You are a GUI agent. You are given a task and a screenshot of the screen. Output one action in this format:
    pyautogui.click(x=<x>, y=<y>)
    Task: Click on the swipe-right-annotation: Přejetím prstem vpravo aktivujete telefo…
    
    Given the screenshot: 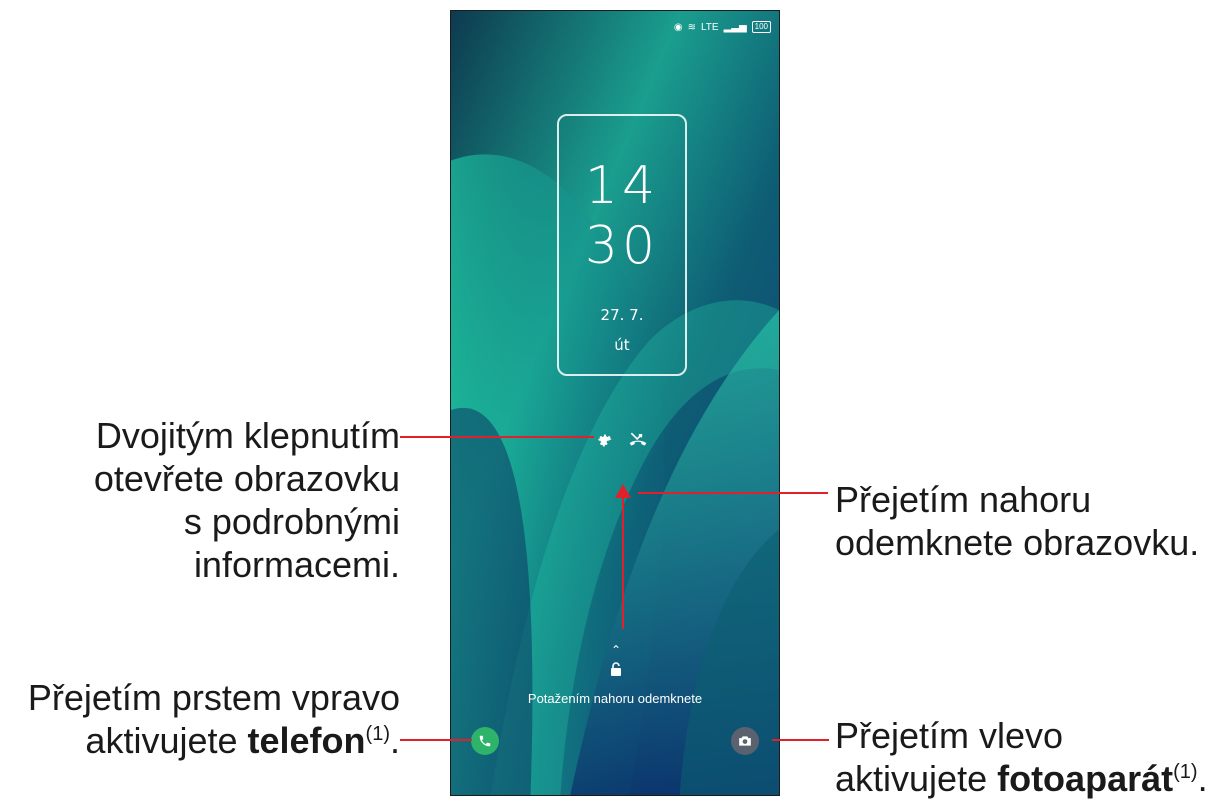 What is the action you would take?
    pyautogui.click(x=214, y=719)
    